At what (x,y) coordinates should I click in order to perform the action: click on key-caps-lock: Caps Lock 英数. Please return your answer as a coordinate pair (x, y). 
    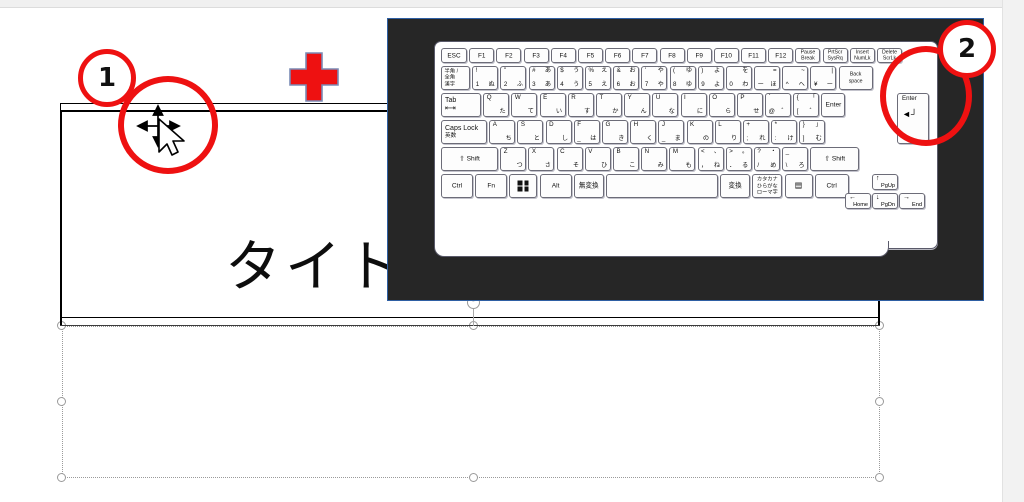
    Looking at the image, I should click on (464, 132).